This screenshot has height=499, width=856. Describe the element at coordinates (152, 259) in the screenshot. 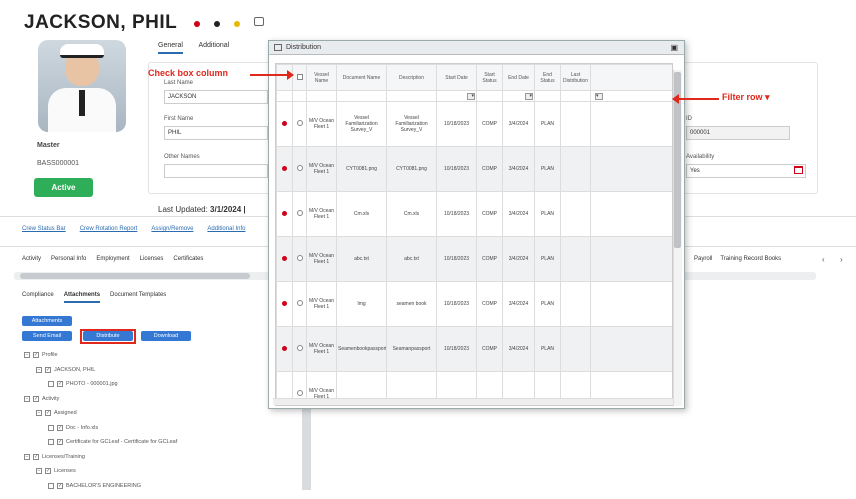

I see `tab-licenses: Licenses` at that location.